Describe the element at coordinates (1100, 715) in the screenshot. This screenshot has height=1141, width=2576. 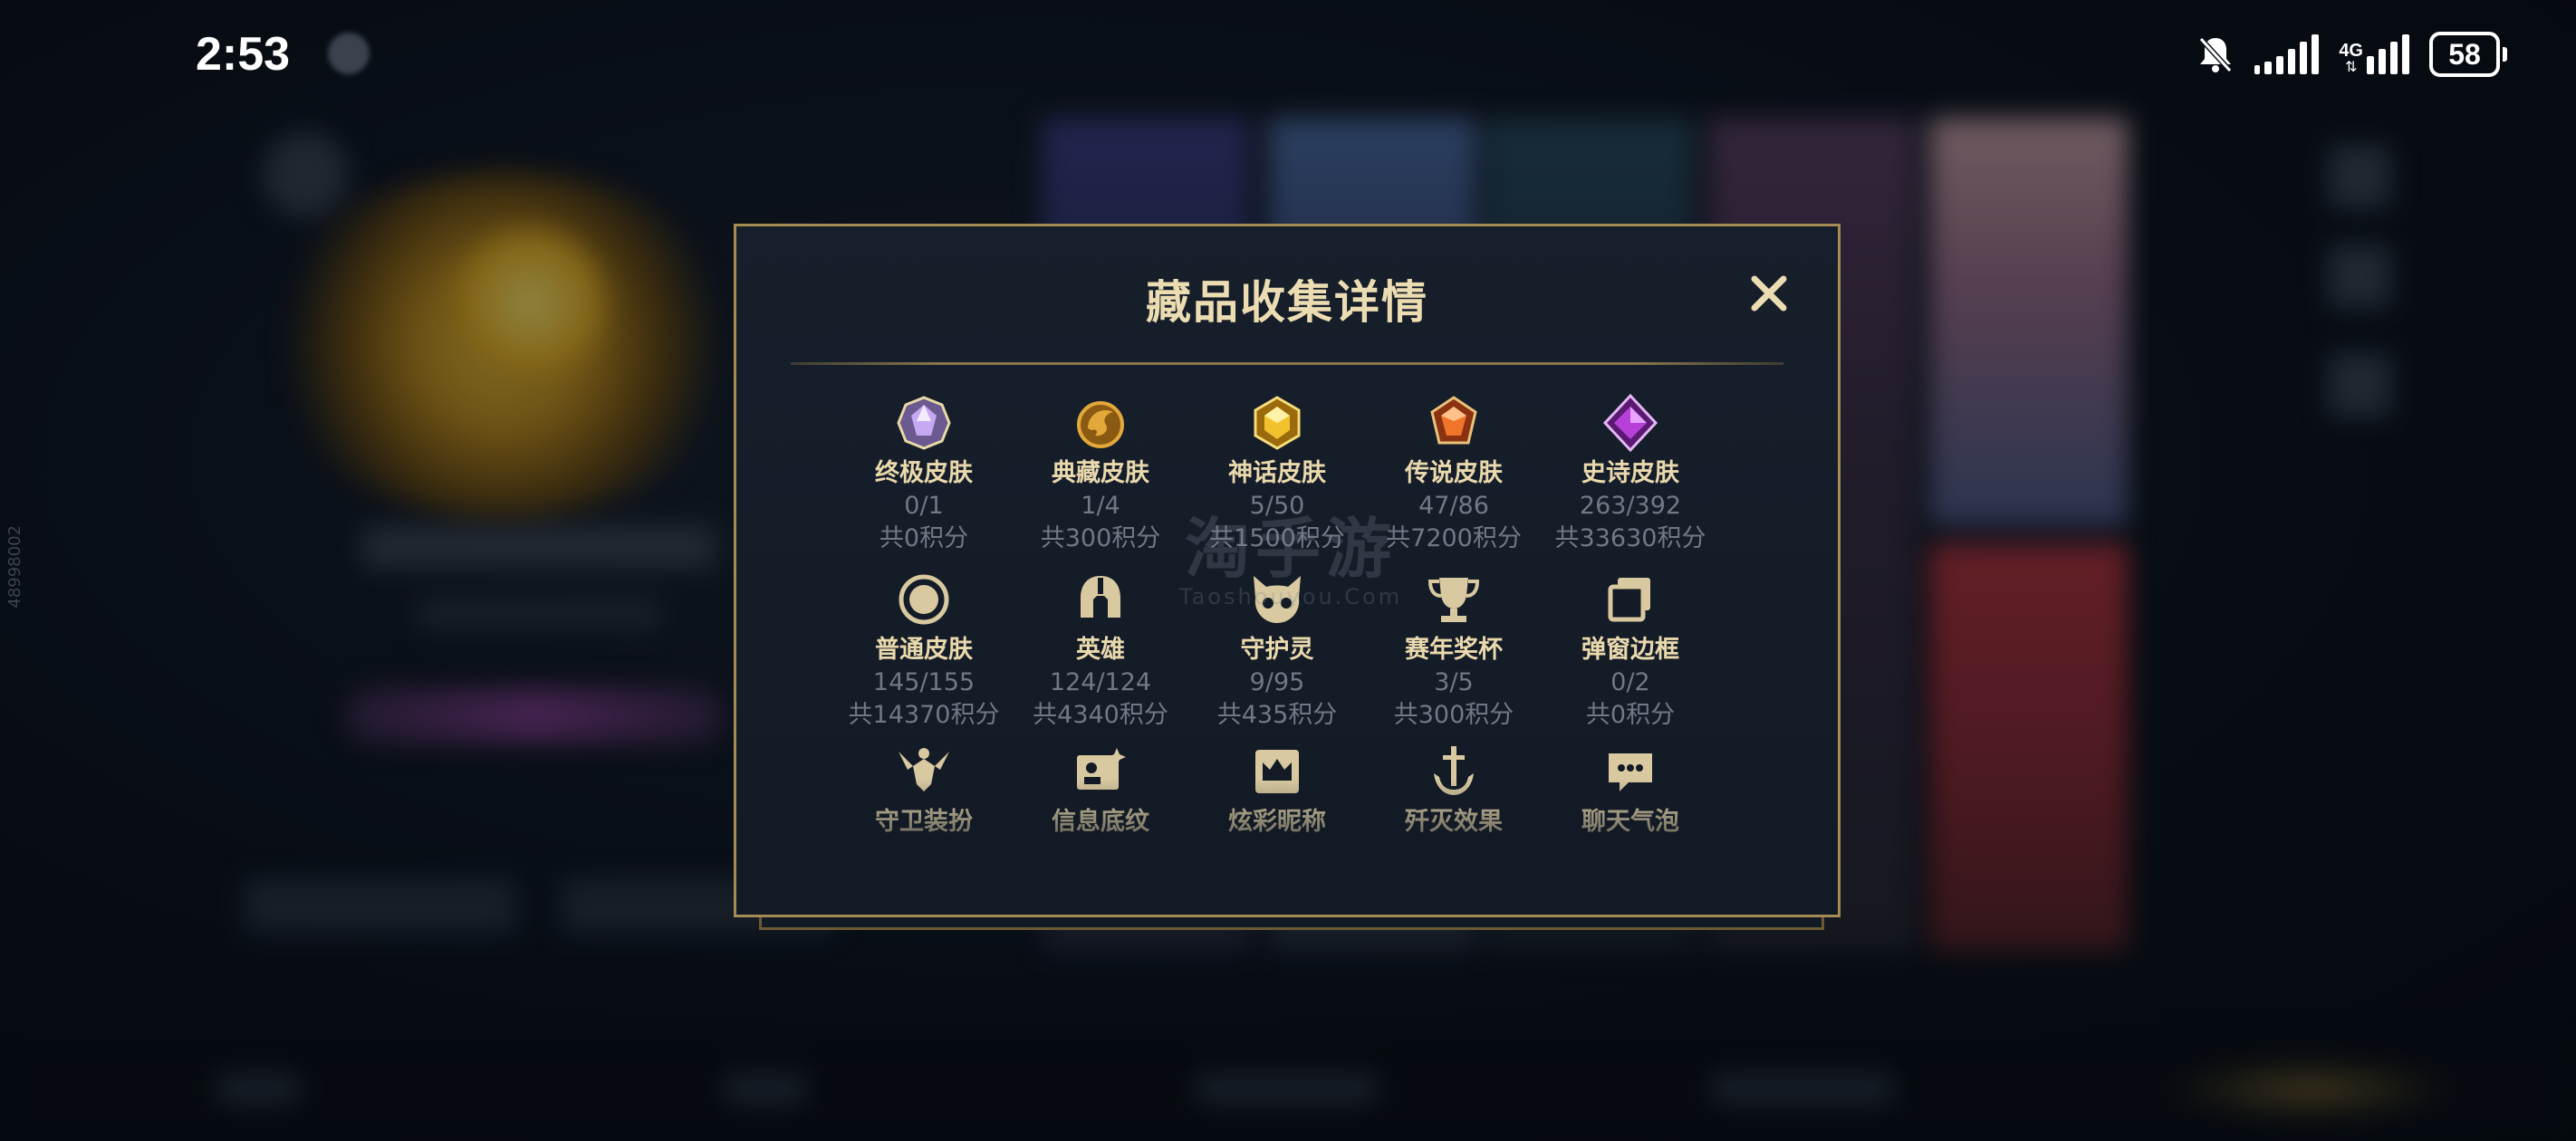
I see `collection-item-points: 共4340积分` at that location.